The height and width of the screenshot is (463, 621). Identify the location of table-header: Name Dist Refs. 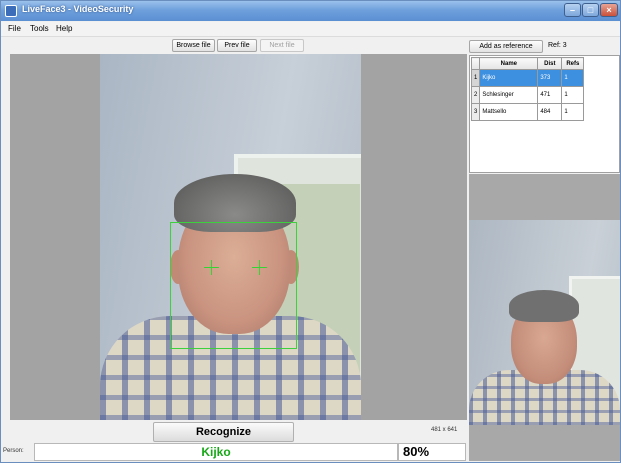
(527, 63).